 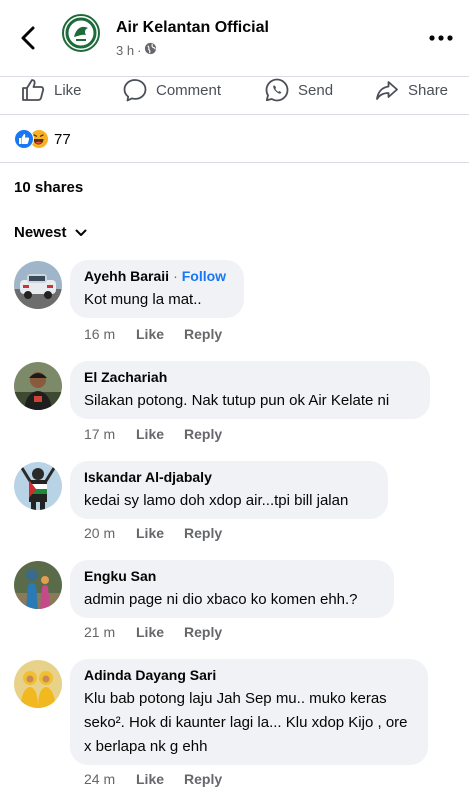 I want to click on reaction-summary: 77, so click(x=42, y=139).